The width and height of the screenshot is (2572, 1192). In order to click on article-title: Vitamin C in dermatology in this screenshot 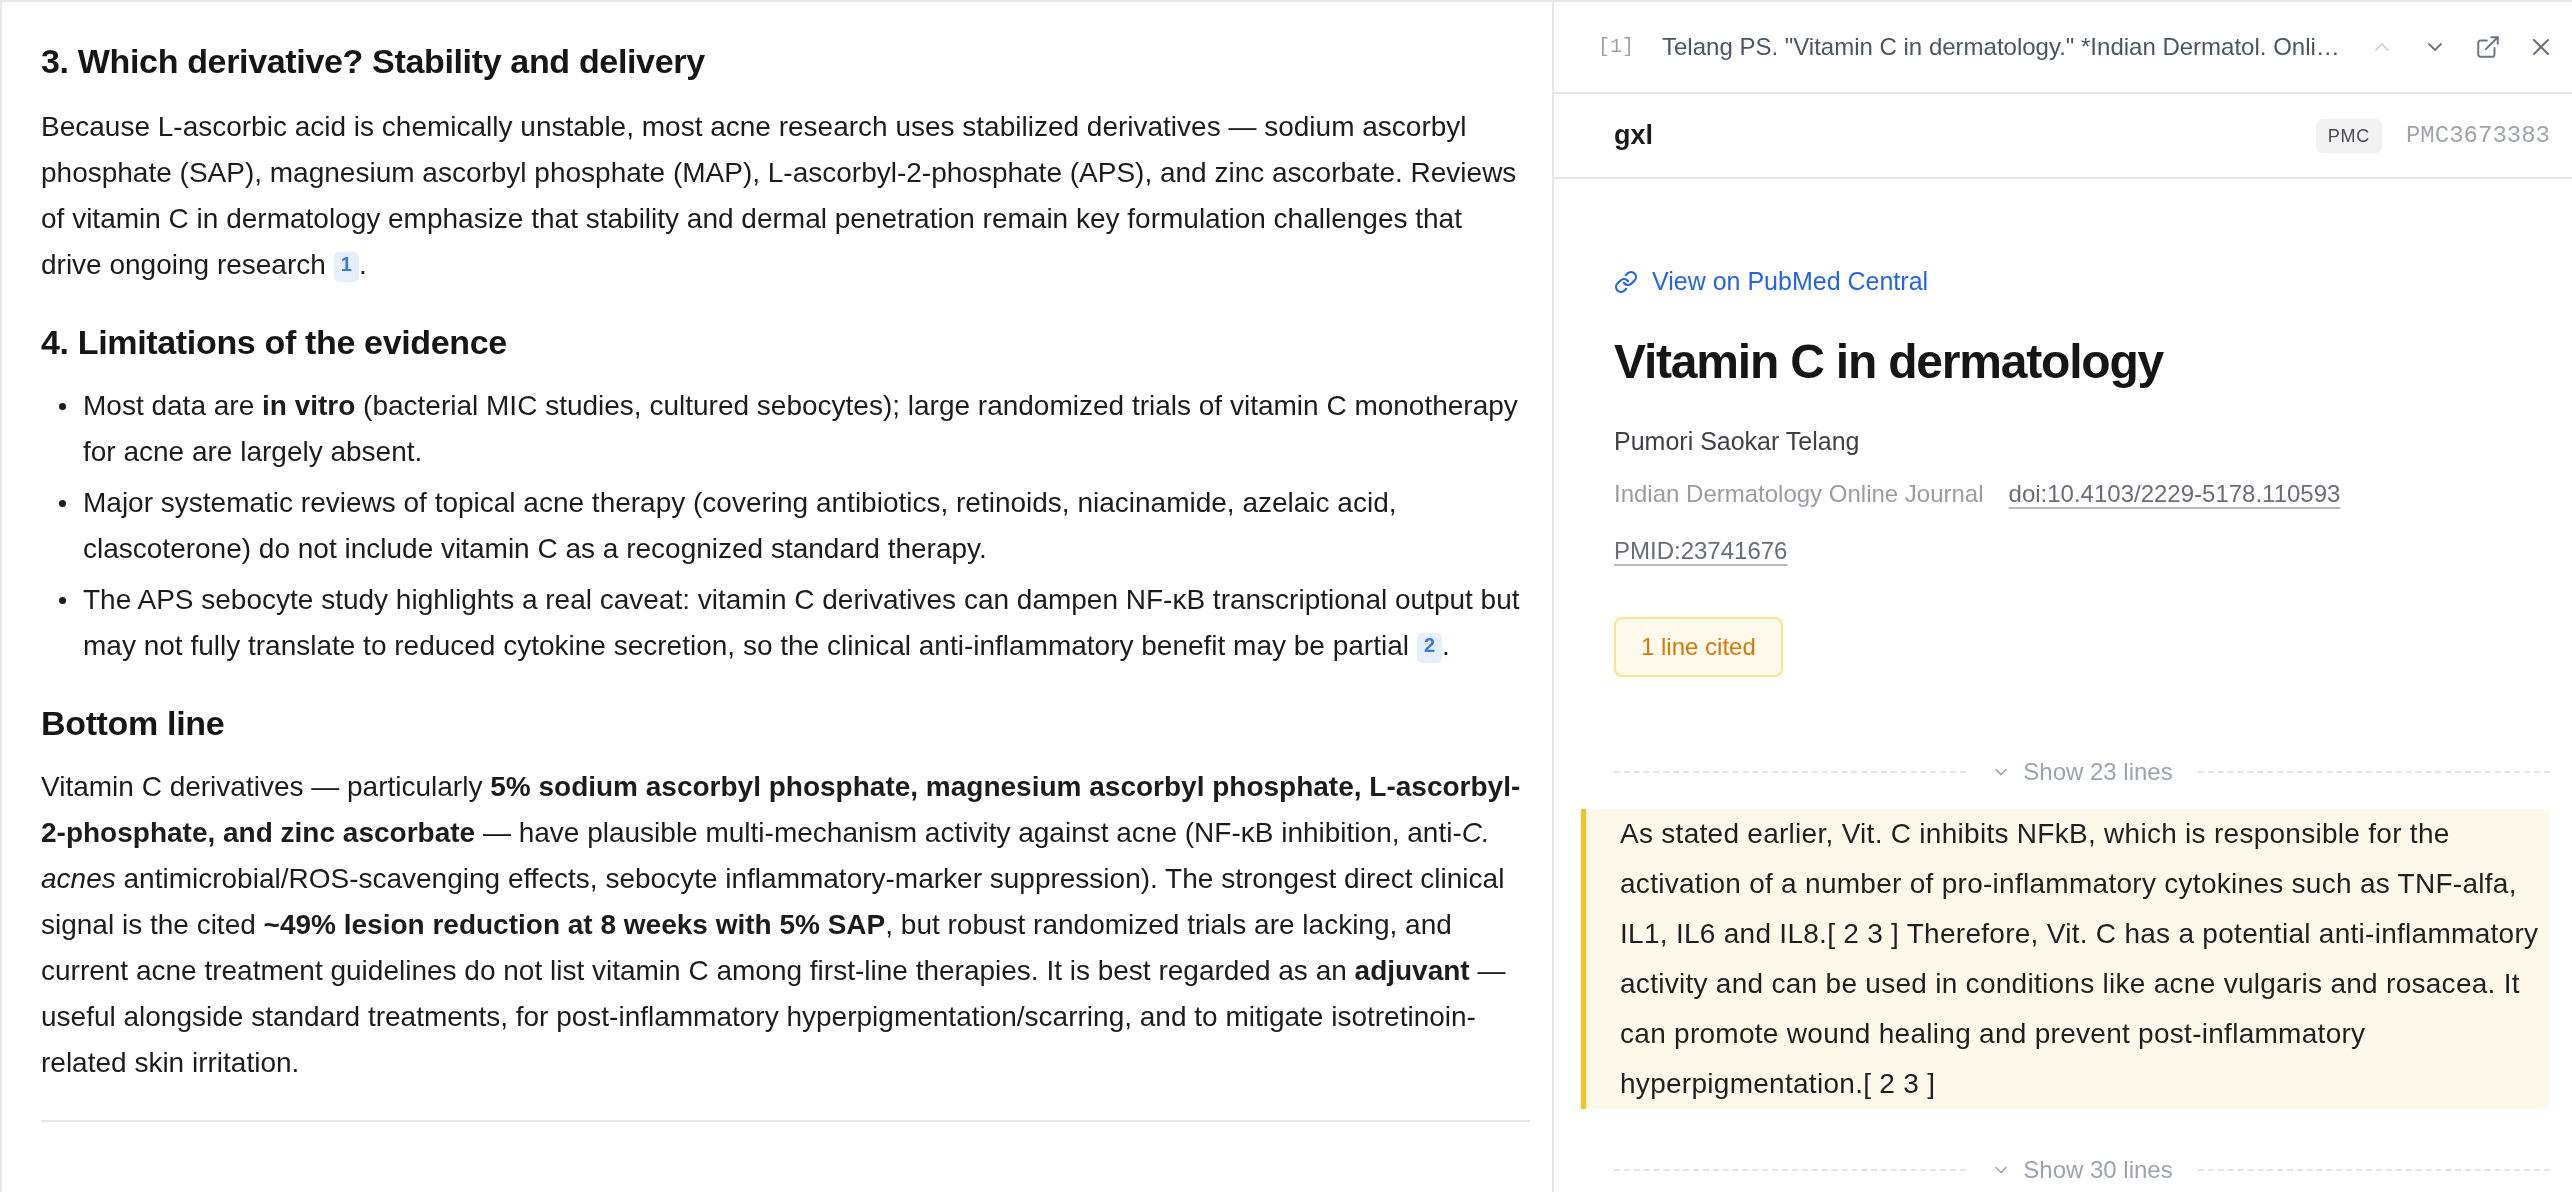, I will do `click(1889, 362)`.